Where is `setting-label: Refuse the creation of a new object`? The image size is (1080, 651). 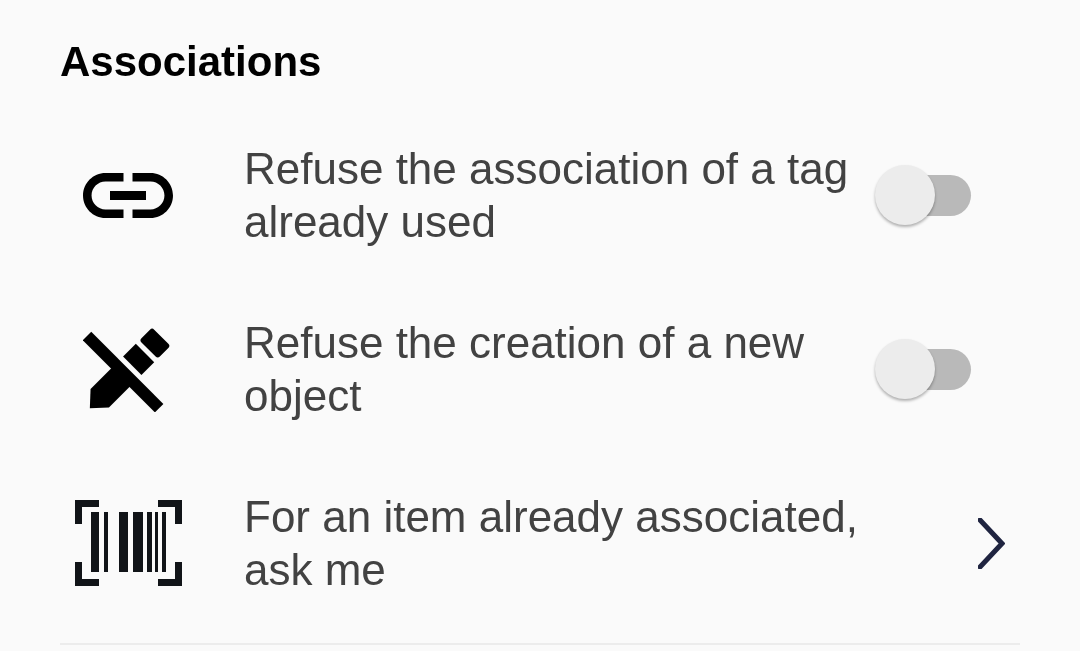
setting-label: Refuse the creation of a new object is located at coordinates (525, 369).